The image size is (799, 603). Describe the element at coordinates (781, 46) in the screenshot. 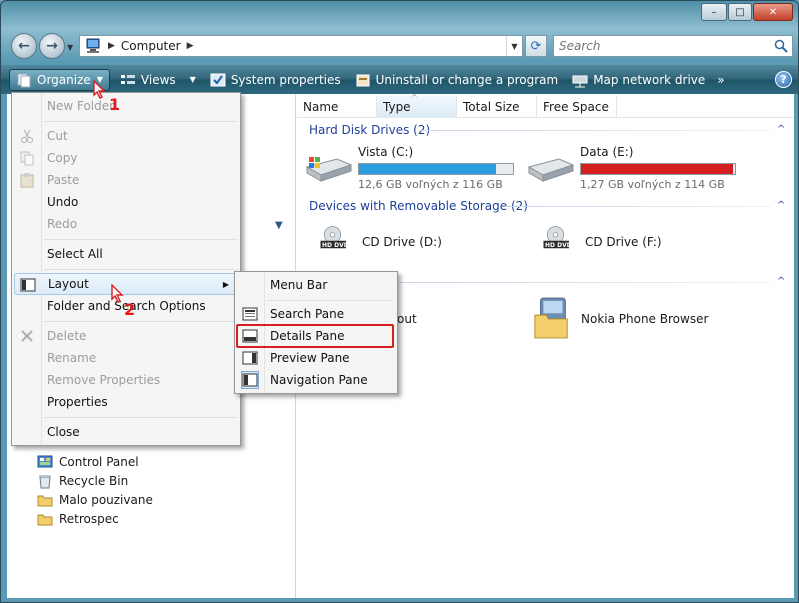

I see `search-icon` at that location.